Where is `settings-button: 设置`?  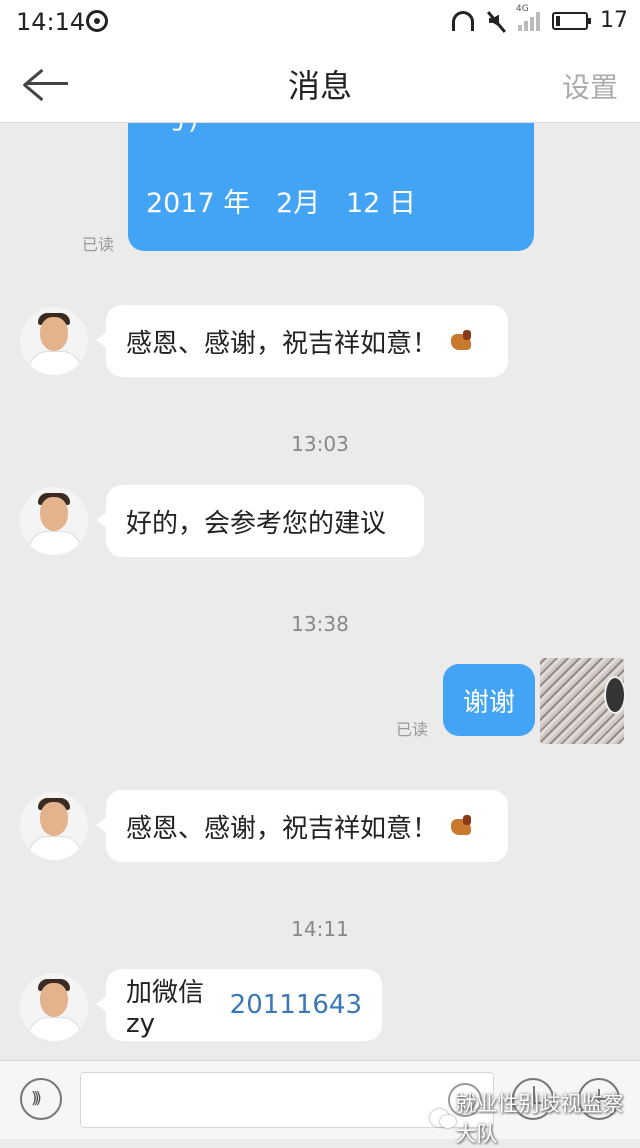 settings-button: 设置 is located at coordinates (590, 86).